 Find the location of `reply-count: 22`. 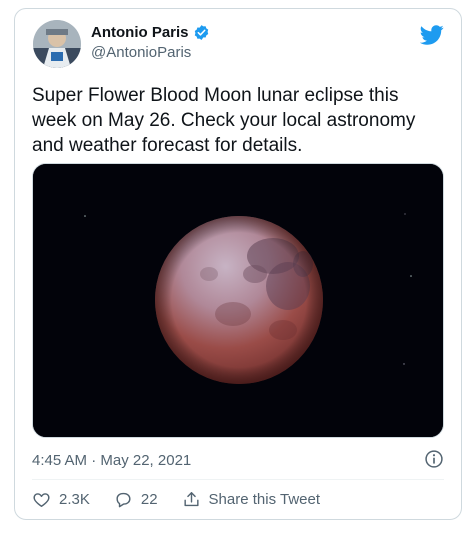

reply-count: 22 is located at coordinates (149, 499).